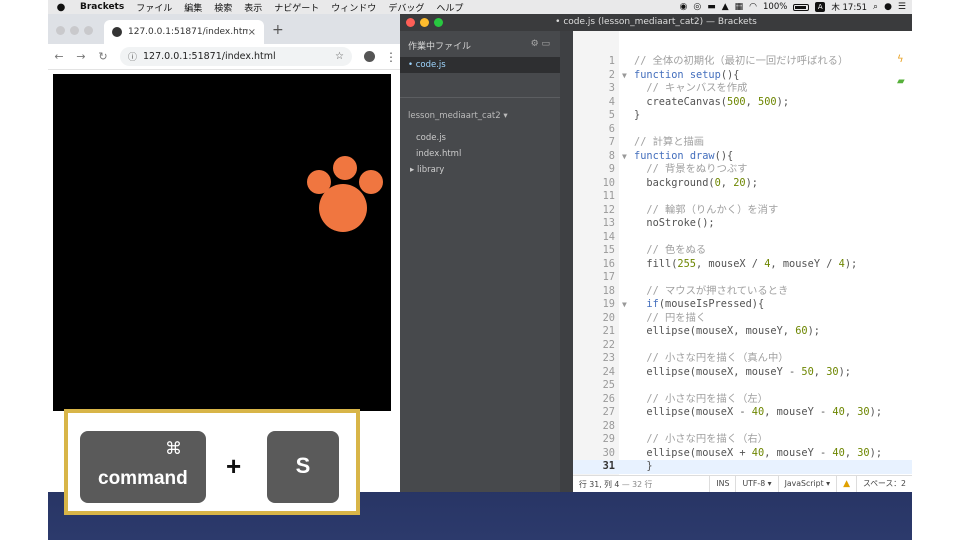 The height and width of the screenshot is (540, 960). Describe the element at coordinates (742, 359) in the screenshot. I see `code-line: 23 // 小さな円を描く（真ん中）` at that location.